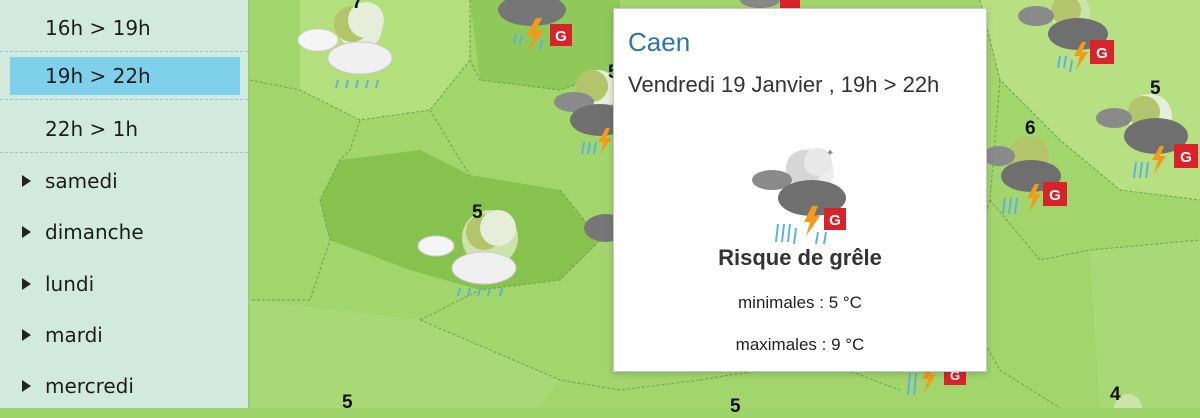 The width and height of the screenshot is (1200, 418). I want to click on day-mardi: mardi, so click(124, 335).